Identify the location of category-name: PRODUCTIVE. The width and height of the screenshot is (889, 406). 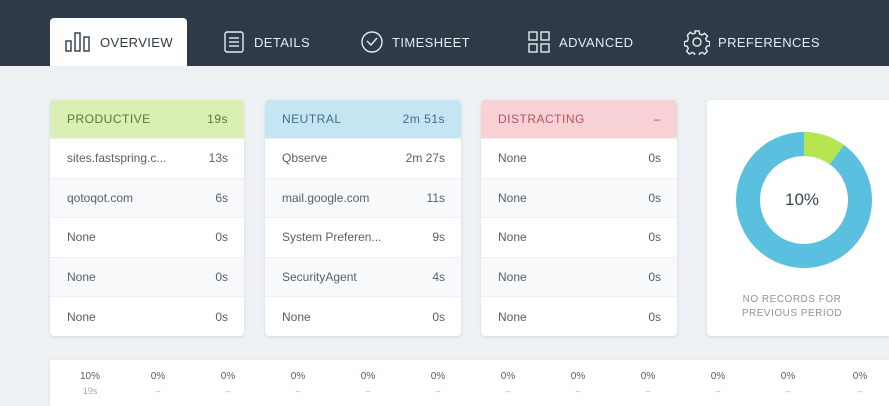
(109, 119).